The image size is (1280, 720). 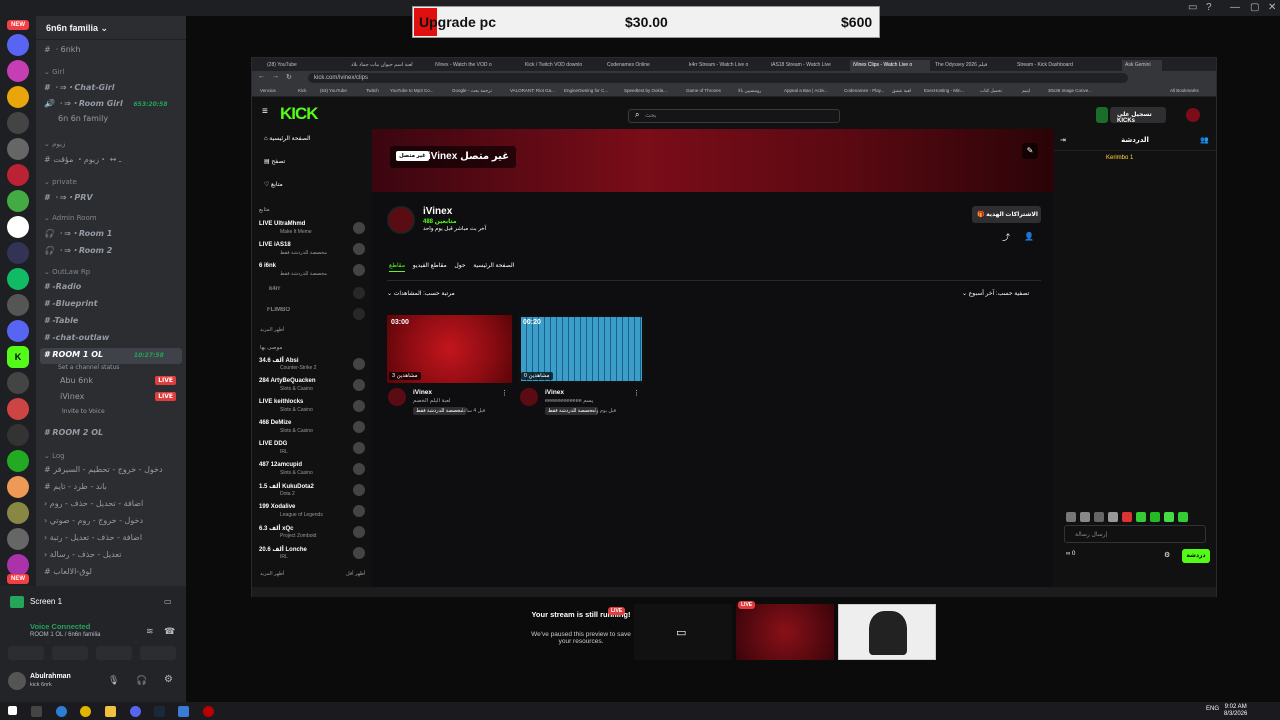 I want to click on channel-item: # ㆍ⇒・PRV, so click(x=68, y=197).